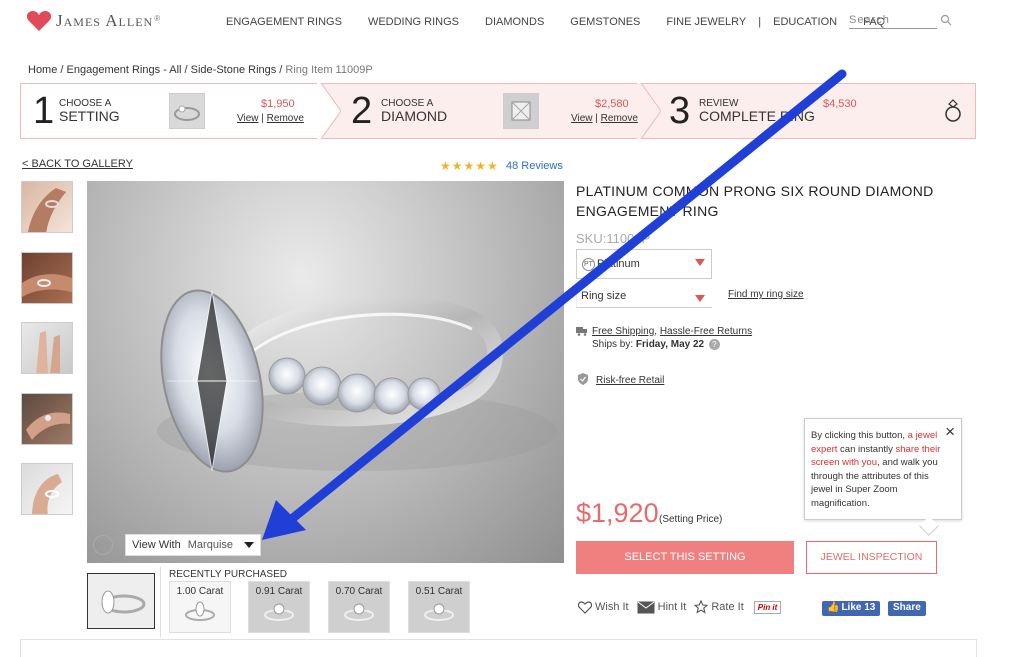 This screenshot has height=657, width=1024. I want to click on tooltip-text: can instantly, so click(866, 449).